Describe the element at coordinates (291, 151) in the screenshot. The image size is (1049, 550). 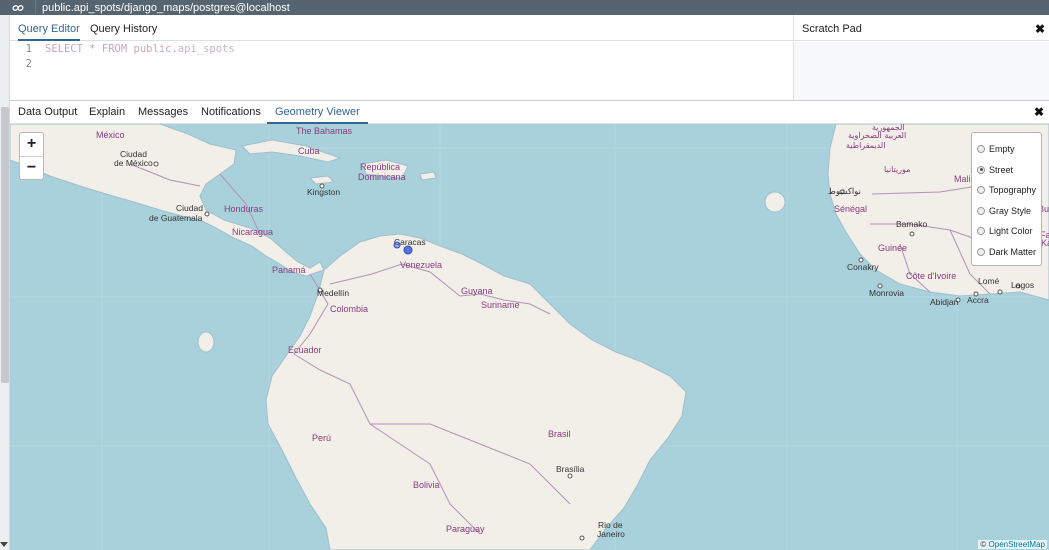
I see `land-cuba` at that location.